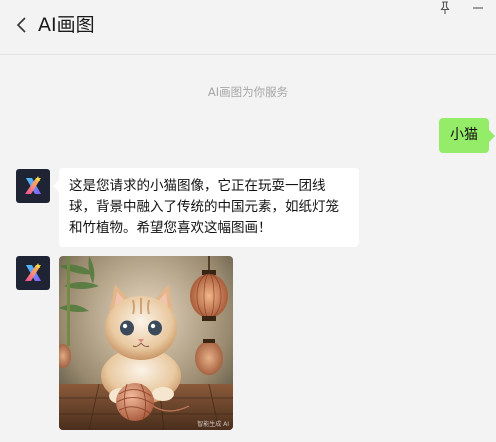 This screenshot has width=496, height=442. What do you see at coordinates (248, 27) in the screenshot?
I see `title-bar: AI画图` at bounding box center [248, 27].